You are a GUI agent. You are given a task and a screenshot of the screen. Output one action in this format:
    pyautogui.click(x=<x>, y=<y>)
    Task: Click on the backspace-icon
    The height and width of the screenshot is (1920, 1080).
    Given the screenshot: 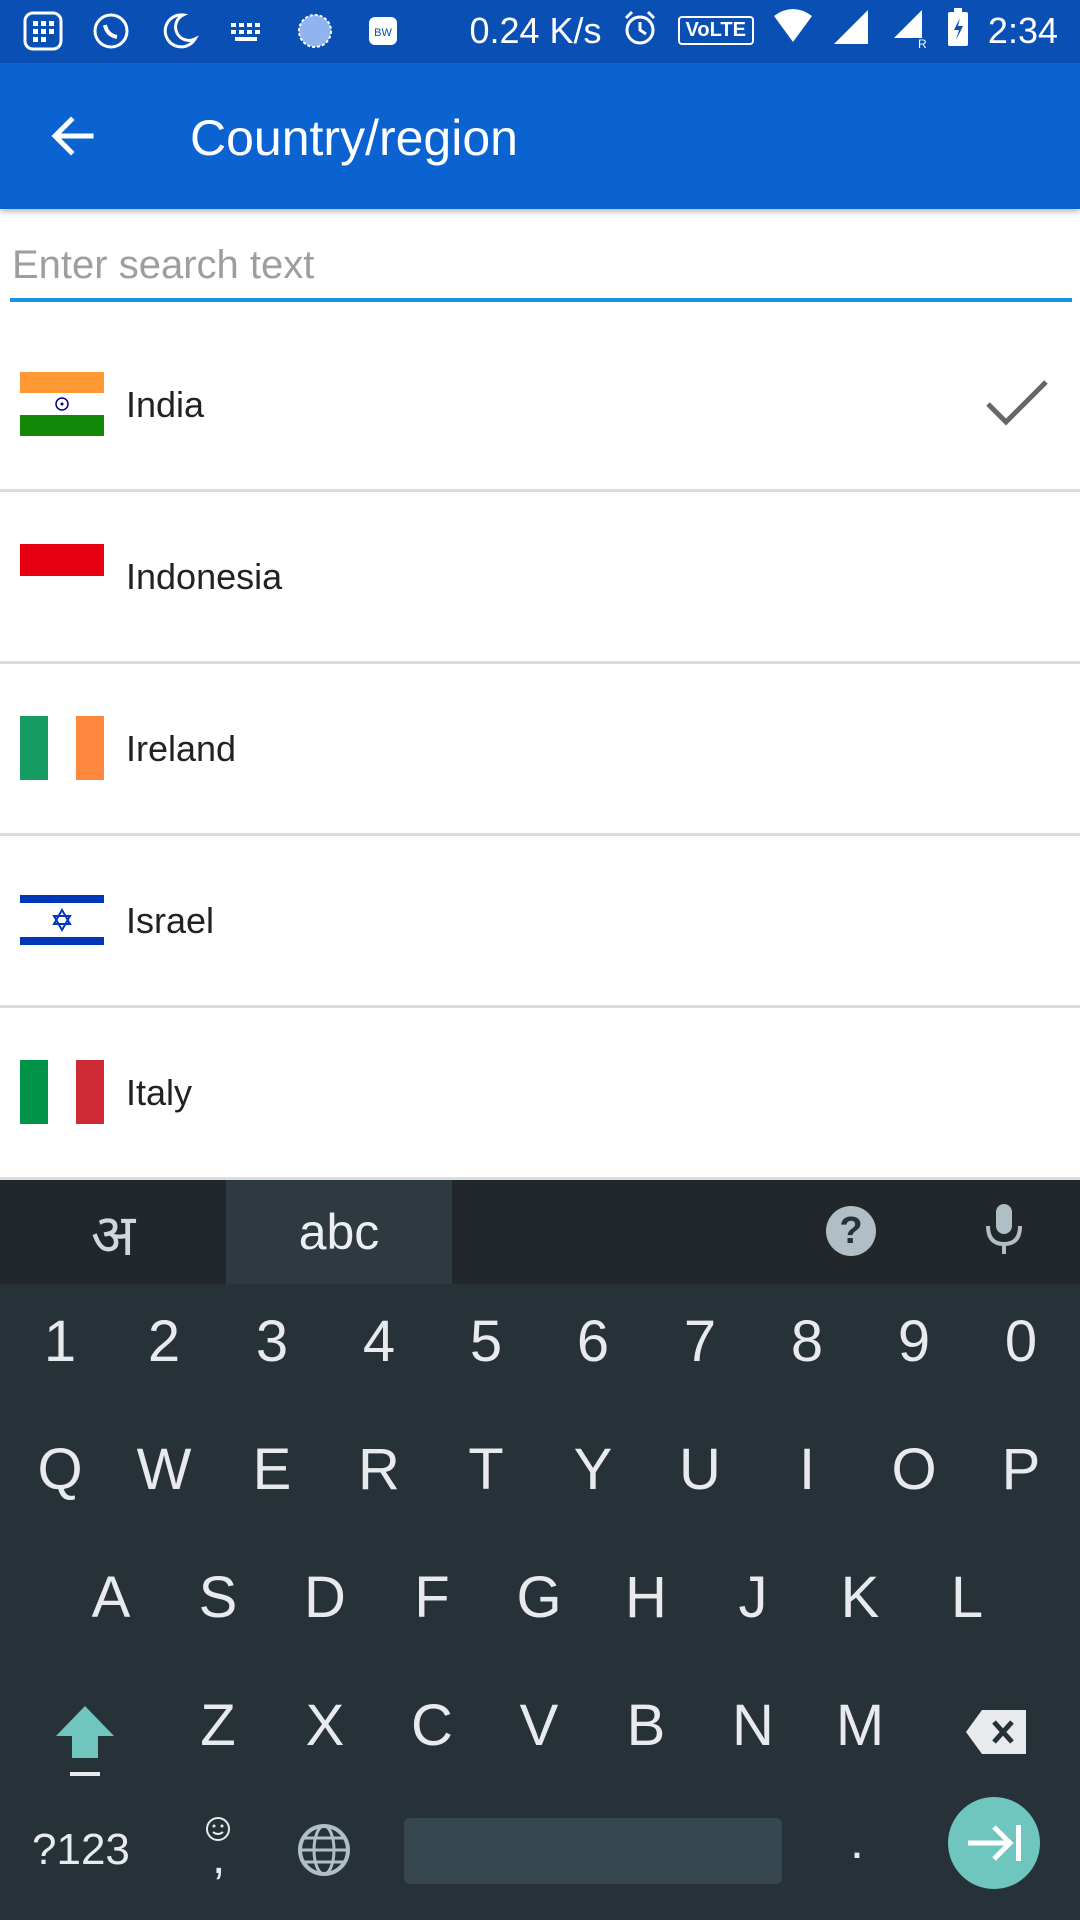 What is the action you would take?
    pyautogui.click(x=996, y=1732)
    